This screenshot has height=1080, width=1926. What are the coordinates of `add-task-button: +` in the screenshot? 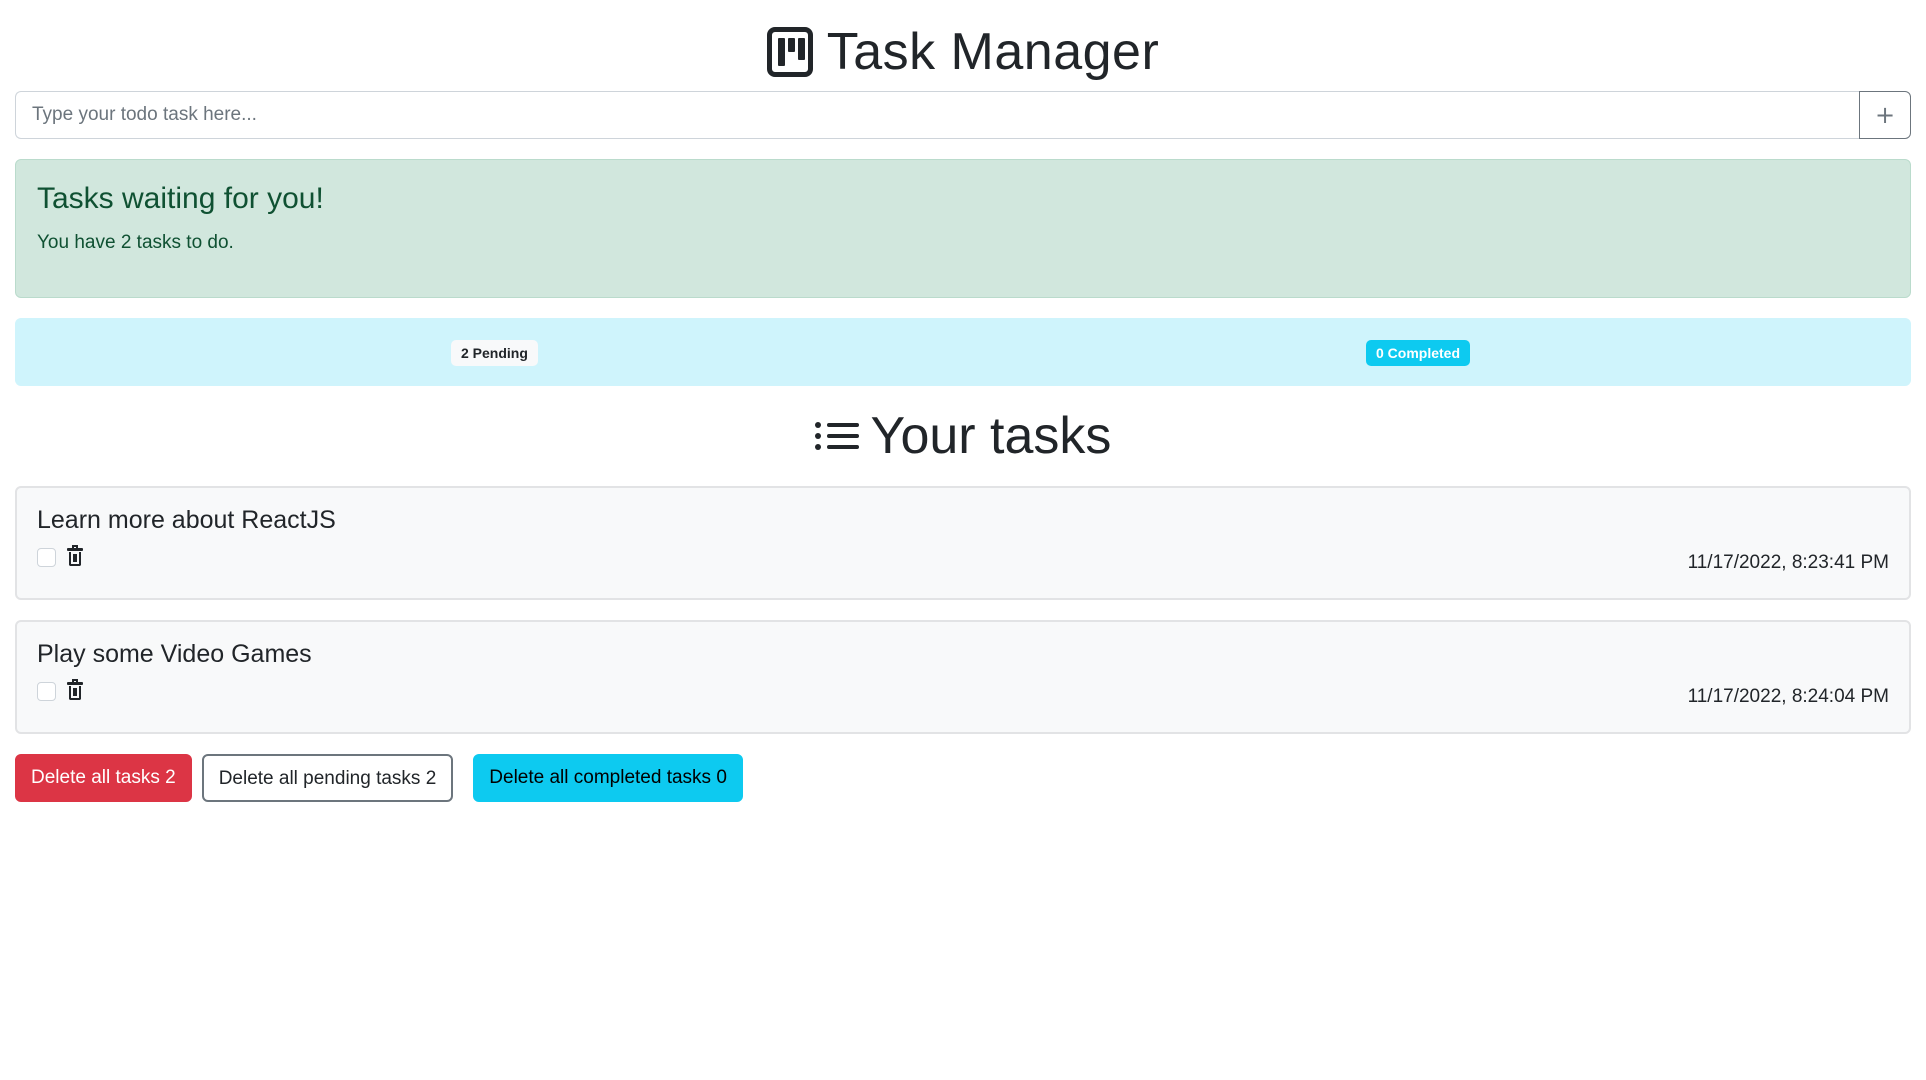 It's located at (1885, 115).